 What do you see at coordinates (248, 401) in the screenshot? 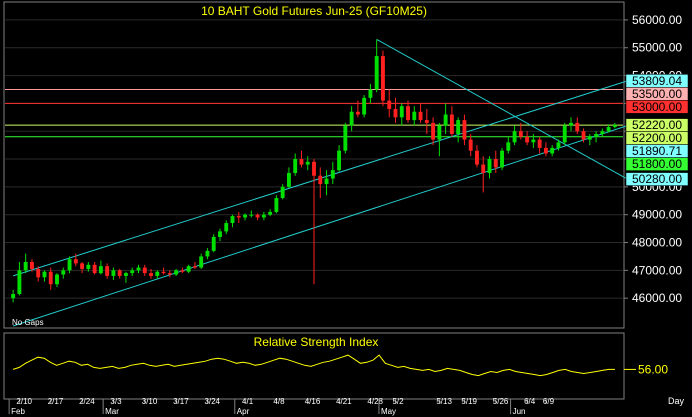
I see `date-tick-label: 4/1` at bounding box center [248, 401].